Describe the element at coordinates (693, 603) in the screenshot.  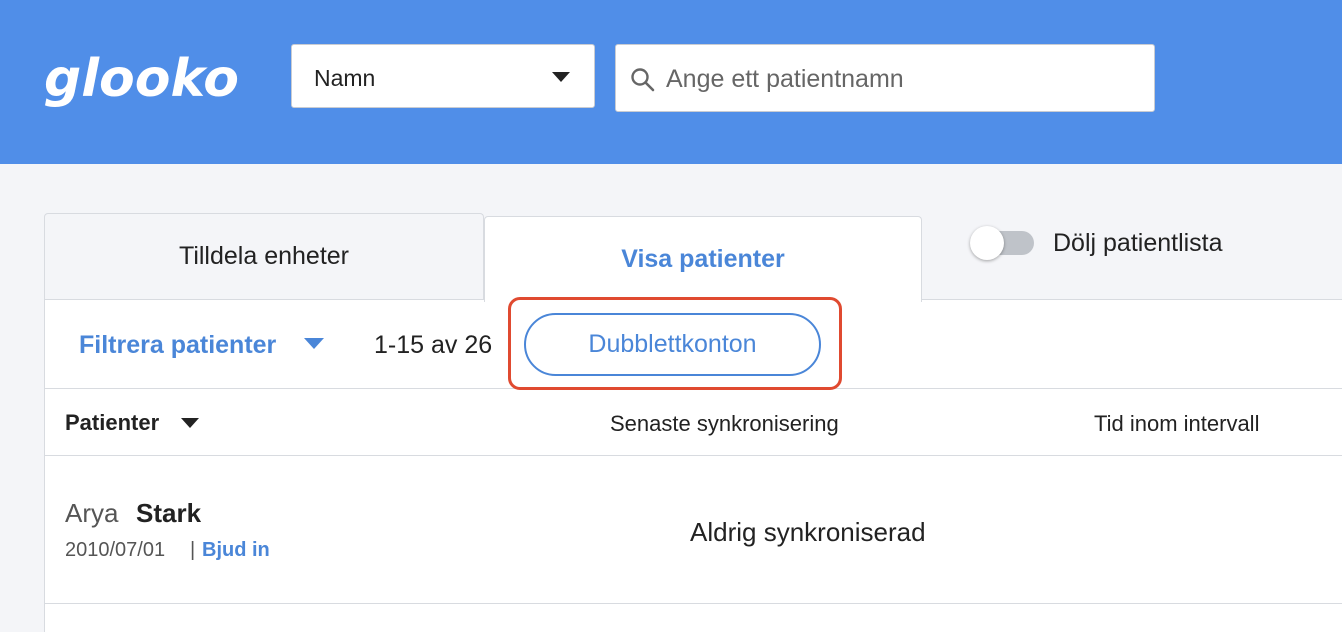
I see `row-divider` at that location.